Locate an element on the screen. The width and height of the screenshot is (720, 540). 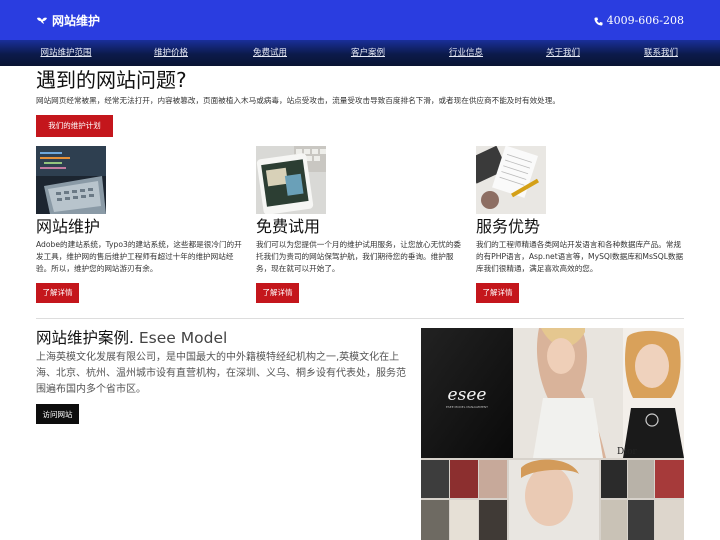
phone-number: 4009-606-208 is located at coordinates (639, 21).